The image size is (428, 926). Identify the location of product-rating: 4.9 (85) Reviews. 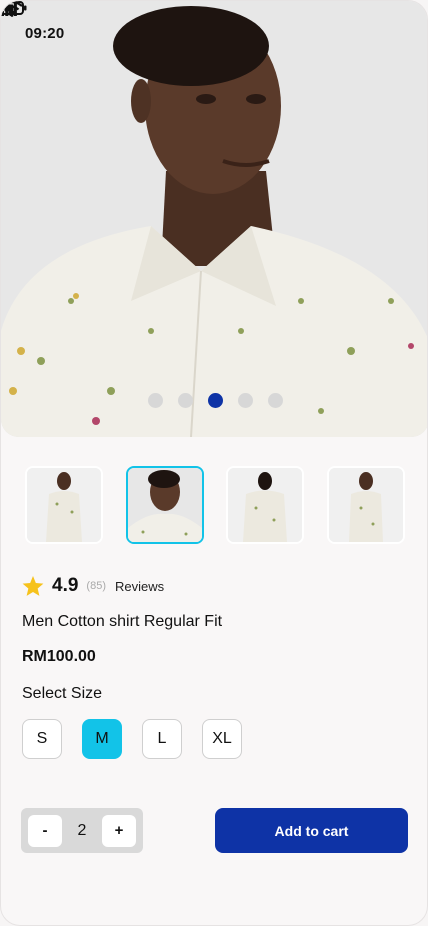
(93, 586).